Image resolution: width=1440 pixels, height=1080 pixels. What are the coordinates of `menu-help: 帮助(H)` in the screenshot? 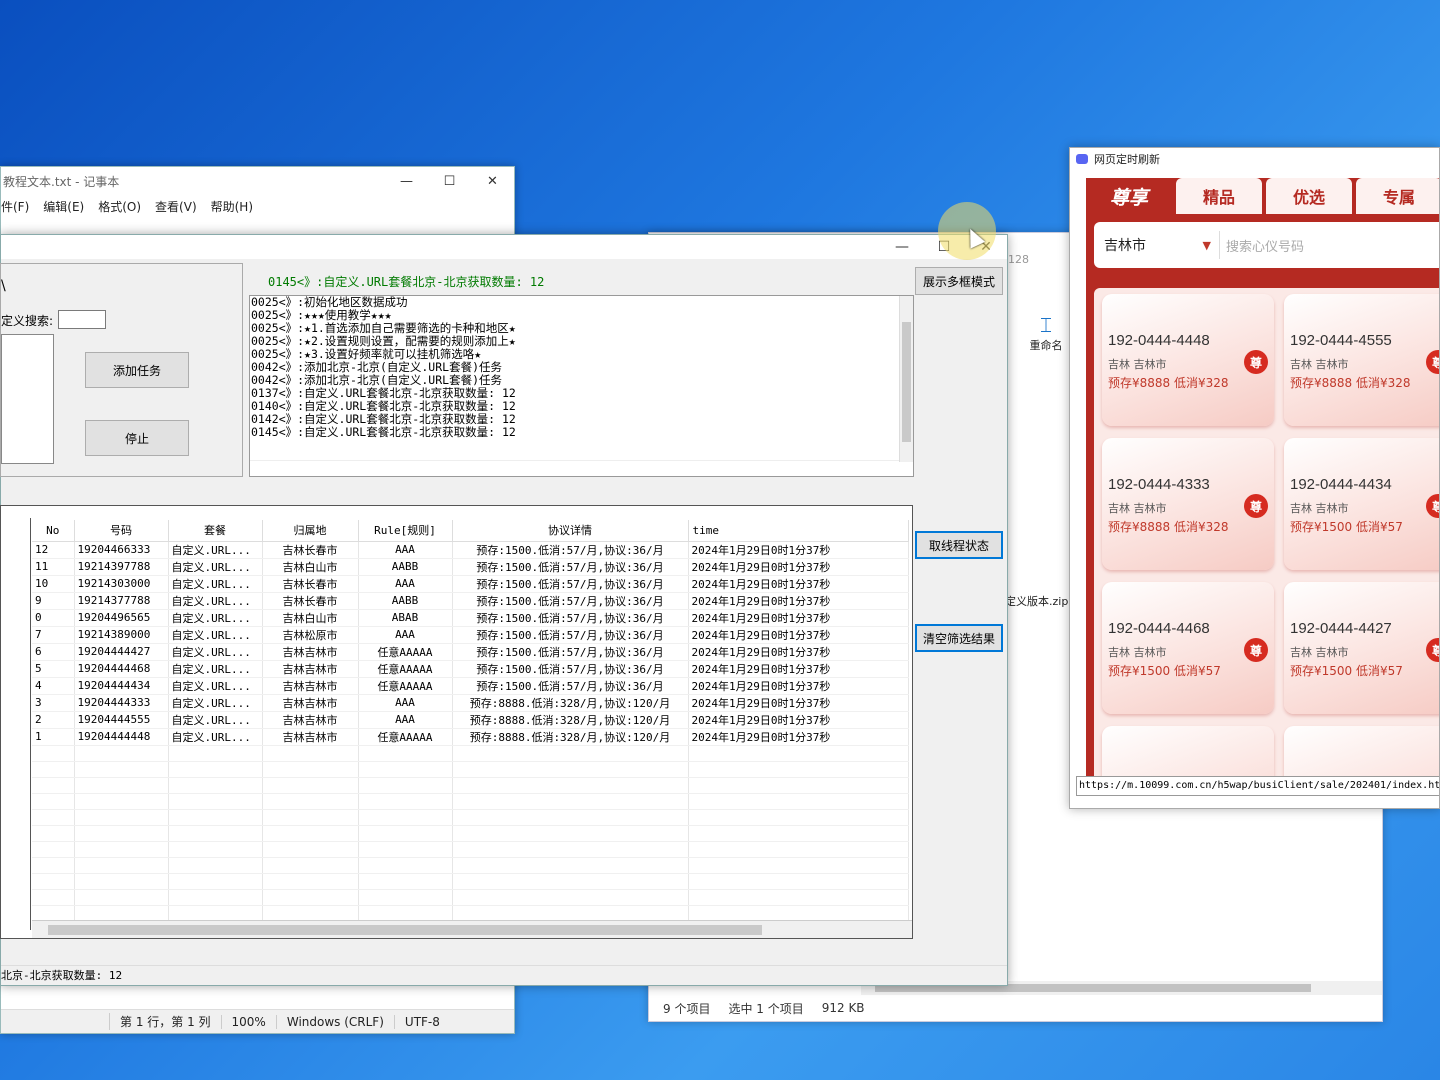 It's located at (232, 206).